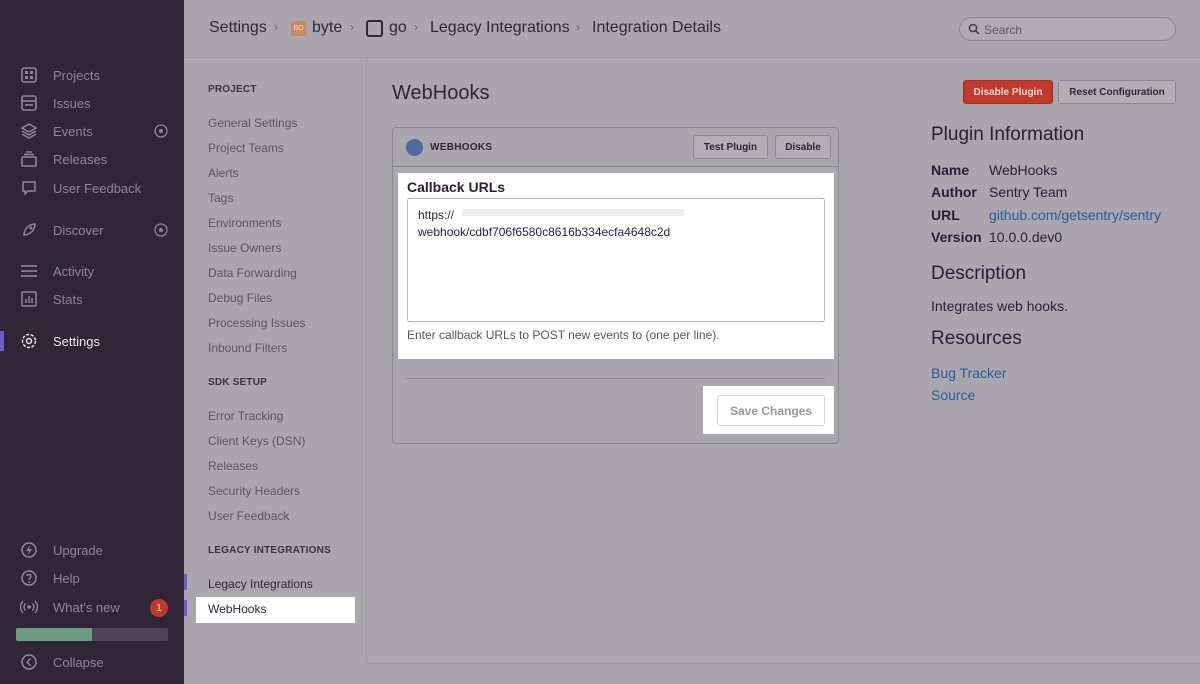  I want to click on sidebar-item-label: Collapse, so click(78, 662).